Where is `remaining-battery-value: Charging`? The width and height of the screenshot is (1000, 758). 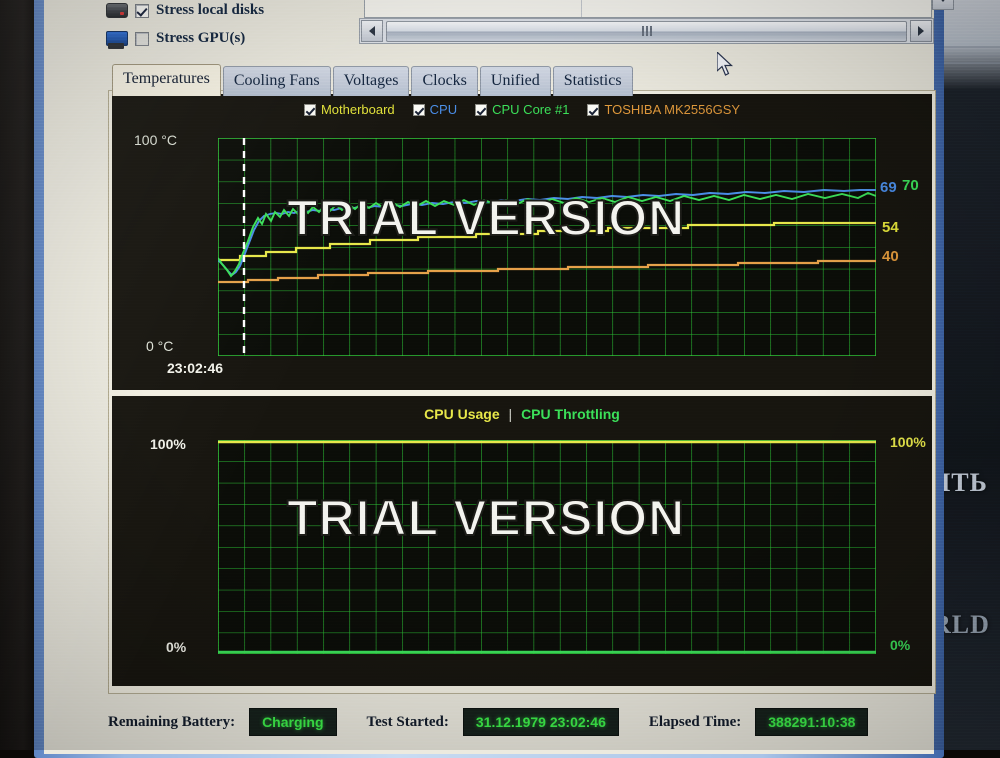
remaining-battery-value: Charging is located at coordinates (293, 722).